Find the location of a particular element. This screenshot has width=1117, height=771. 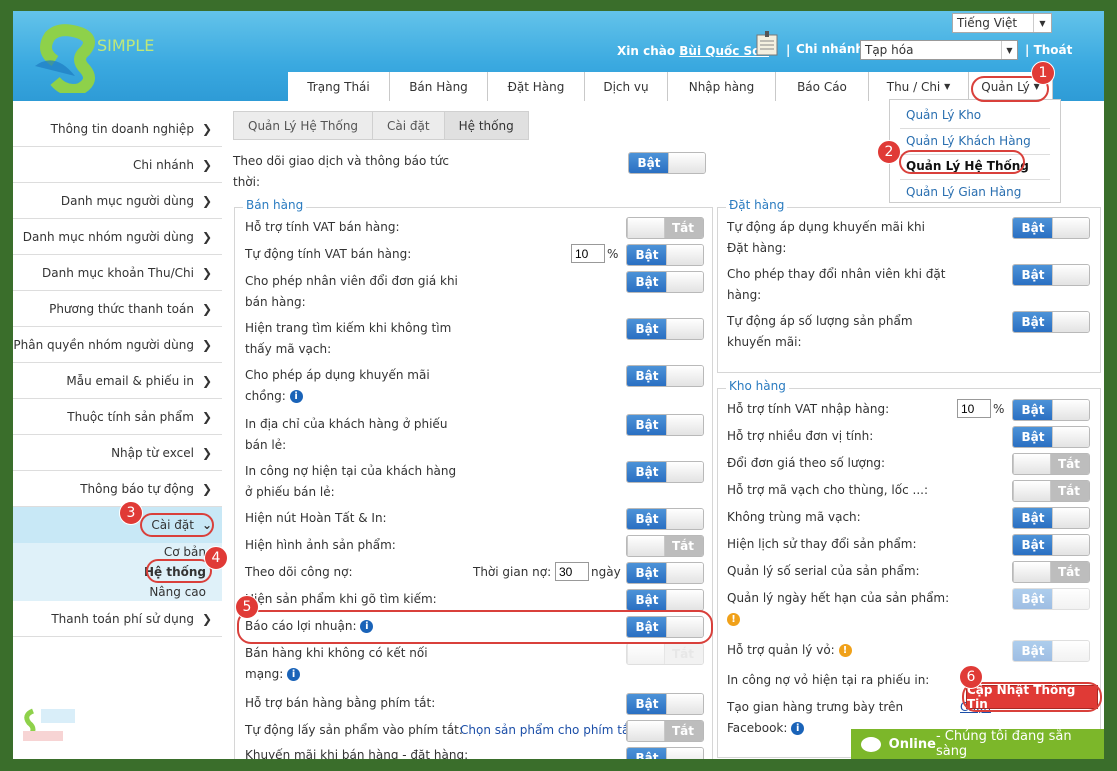

setting-label: Hỗ trợ mã vạch cho thùng, lốc ...: is located at coordinates (828, 490).